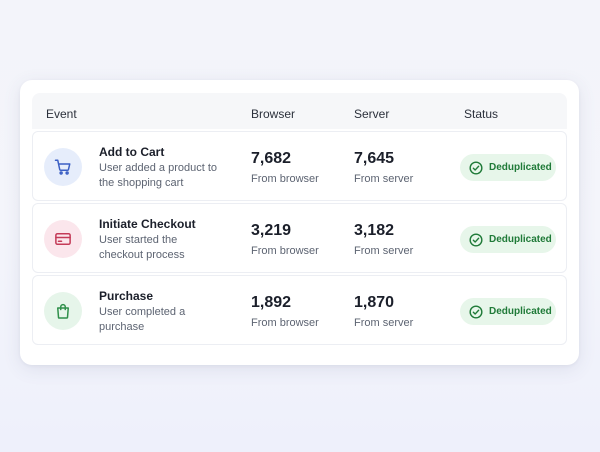  What do you see at coordinates (61, 114) in the screenshot?
I see `header-event: Event` at bounding box center [61, 114].